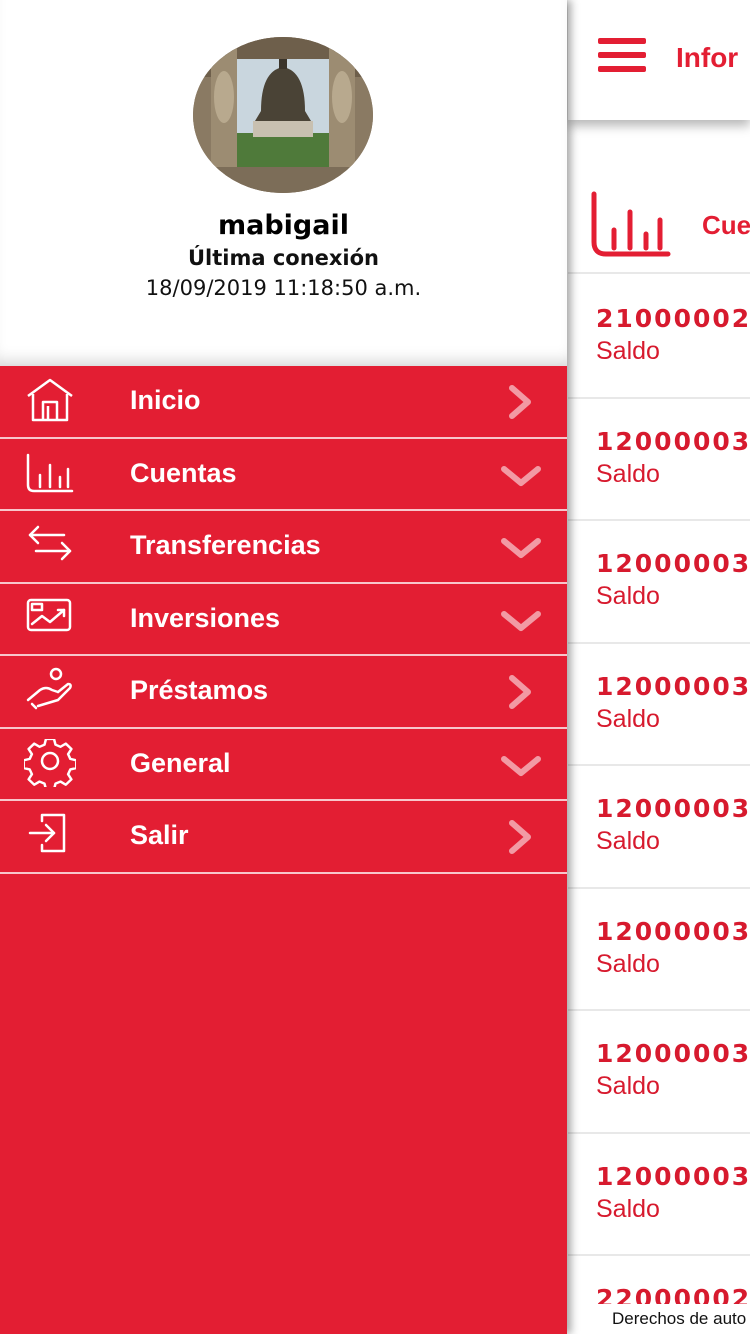 This screenshot has width=750, height=1334. I want to click on menu-item-prestamos: Préstamos, so click(283, 692).